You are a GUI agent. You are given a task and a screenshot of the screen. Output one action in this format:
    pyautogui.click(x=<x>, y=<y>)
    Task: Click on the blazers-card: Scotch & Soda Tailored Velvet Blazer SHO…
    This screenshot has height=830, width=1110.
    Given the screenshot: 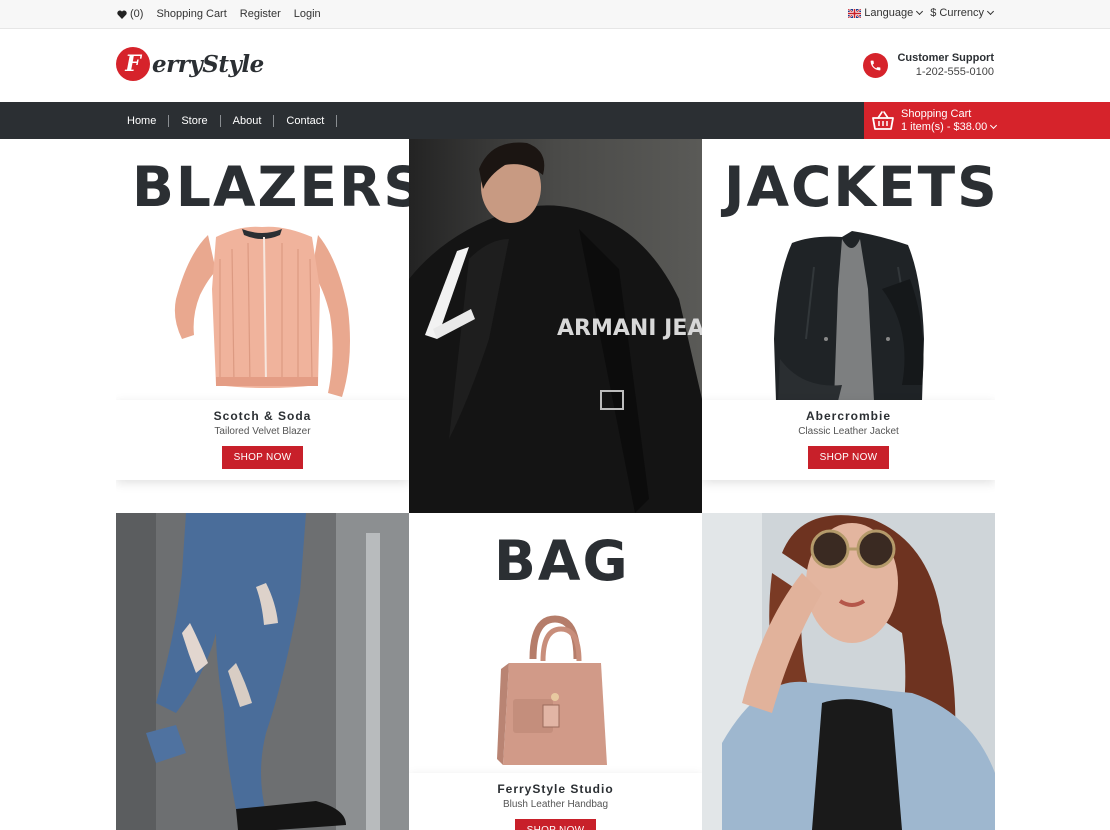 What is the action you would take?
    pyautogui.click(x=262, y=440)
    